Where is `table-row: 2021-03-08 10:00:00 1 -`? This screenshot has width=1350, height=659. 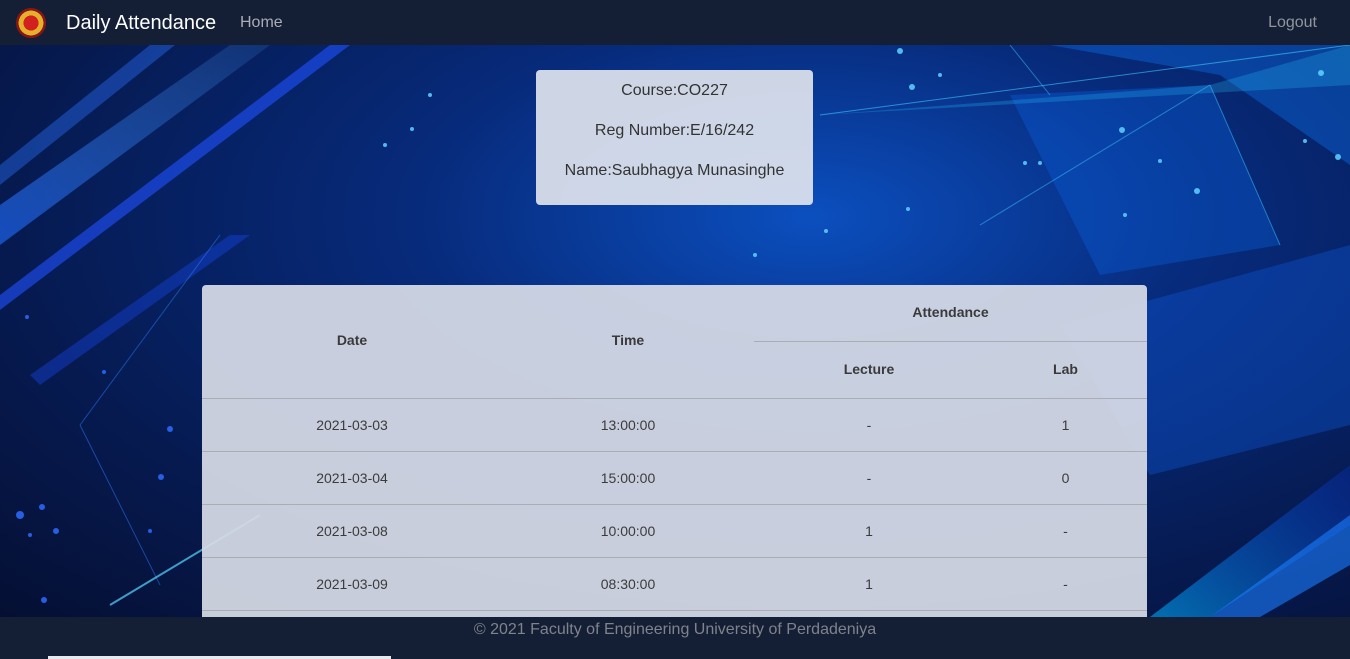
table-row: 2021-03-08 10:00:00 1 - is located at coordinates (674, 531).